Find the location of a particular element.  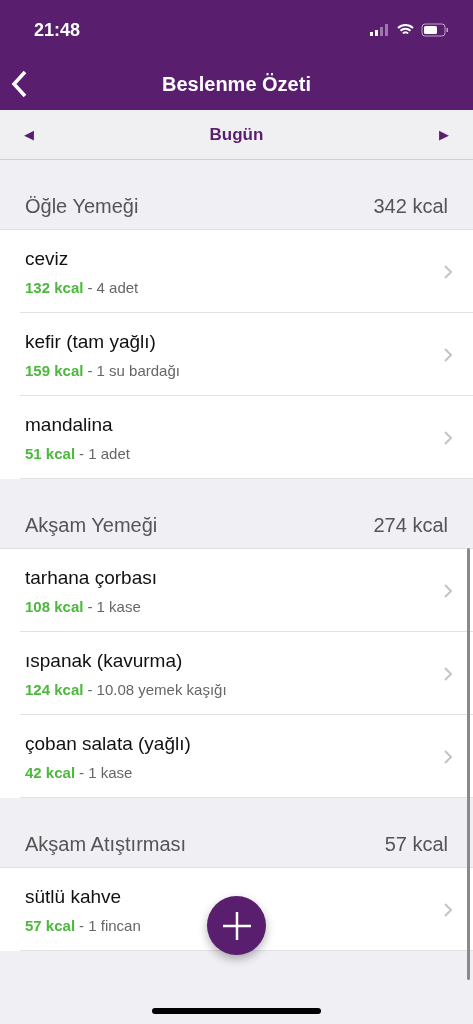

food-row: sütlü kahve 57 kcal - 1 fincan is located at coordinates (236, 909).